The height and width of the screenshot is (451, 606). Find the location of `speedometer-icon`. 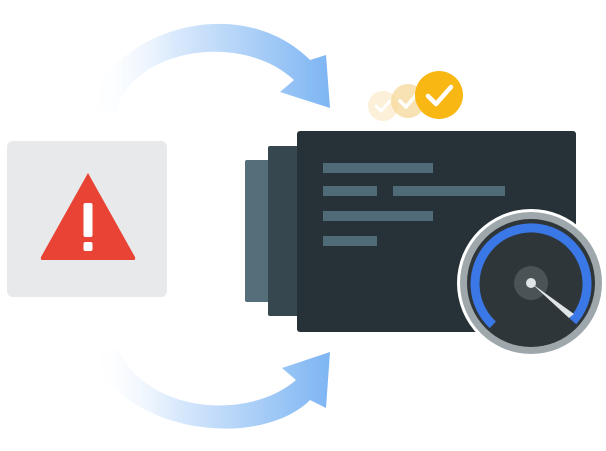

speedometer-icon is located at coordinates (531, 283).